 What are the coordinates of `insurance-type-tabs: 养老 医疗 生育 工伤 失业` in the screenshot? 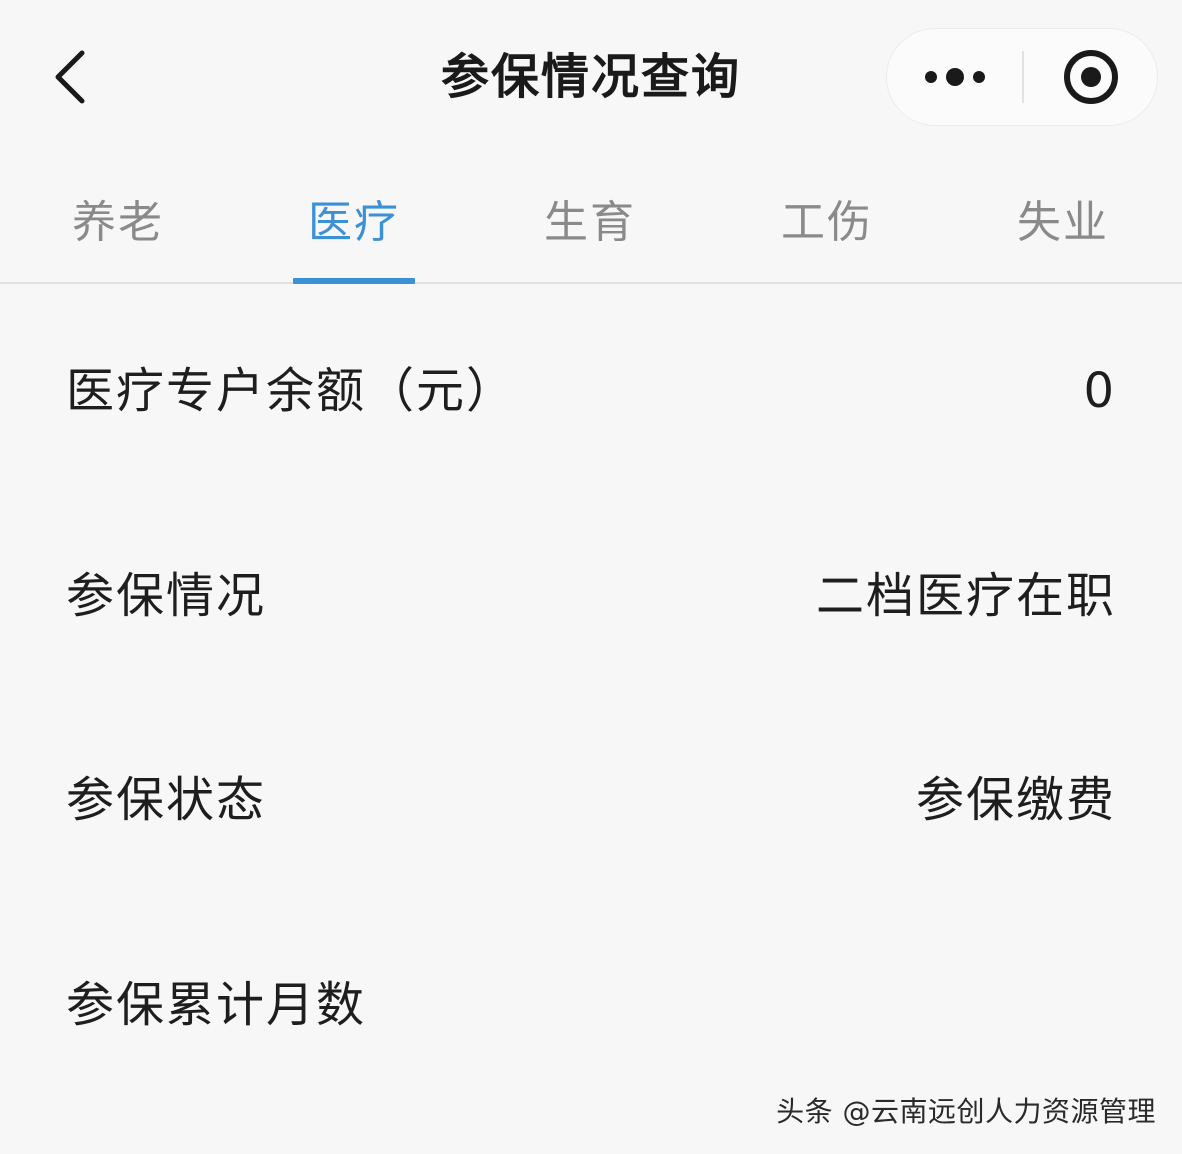 It's located at (591, 222).